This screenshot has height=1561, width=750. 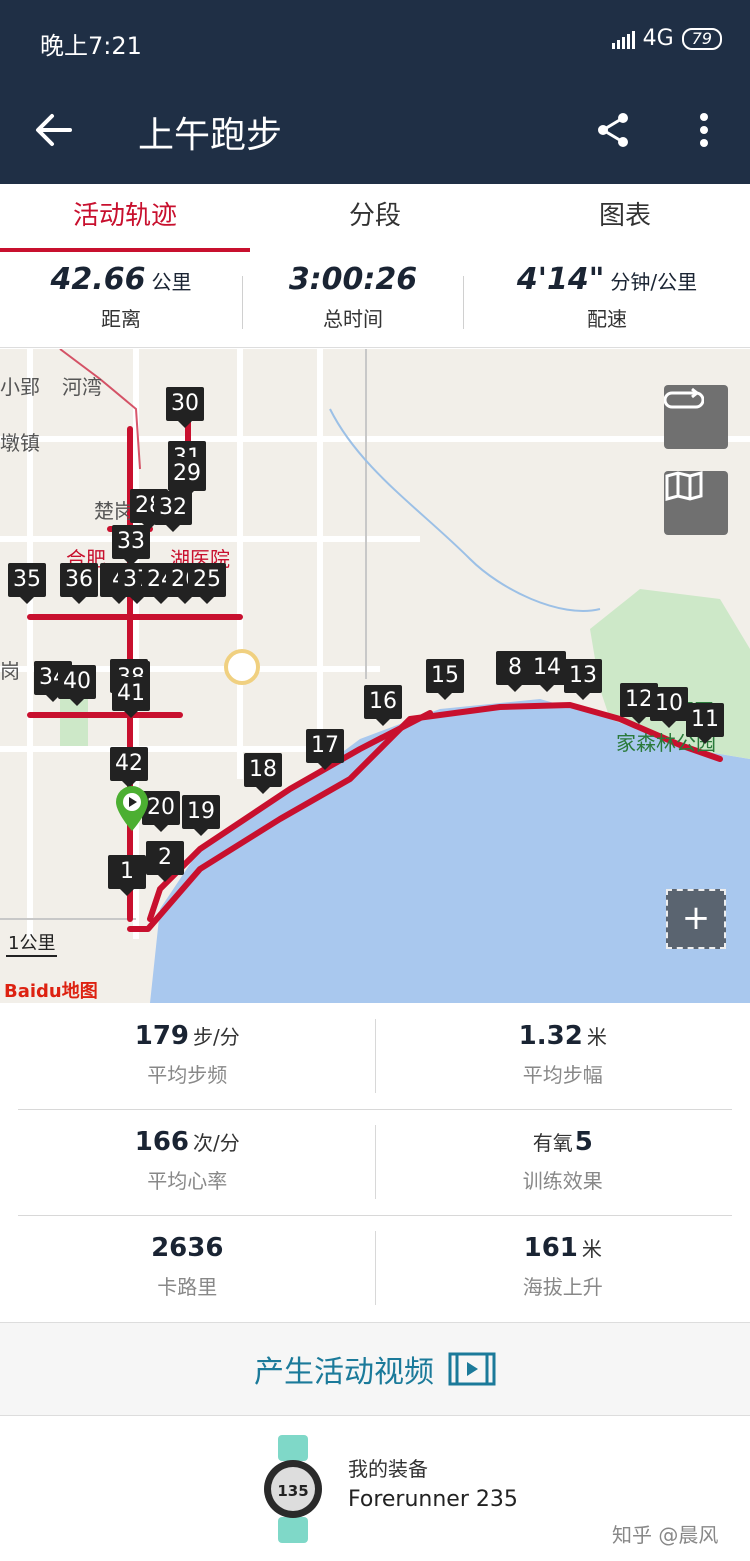 I want to click on map-place-label: 墩镇, so click(x=20, y=443).